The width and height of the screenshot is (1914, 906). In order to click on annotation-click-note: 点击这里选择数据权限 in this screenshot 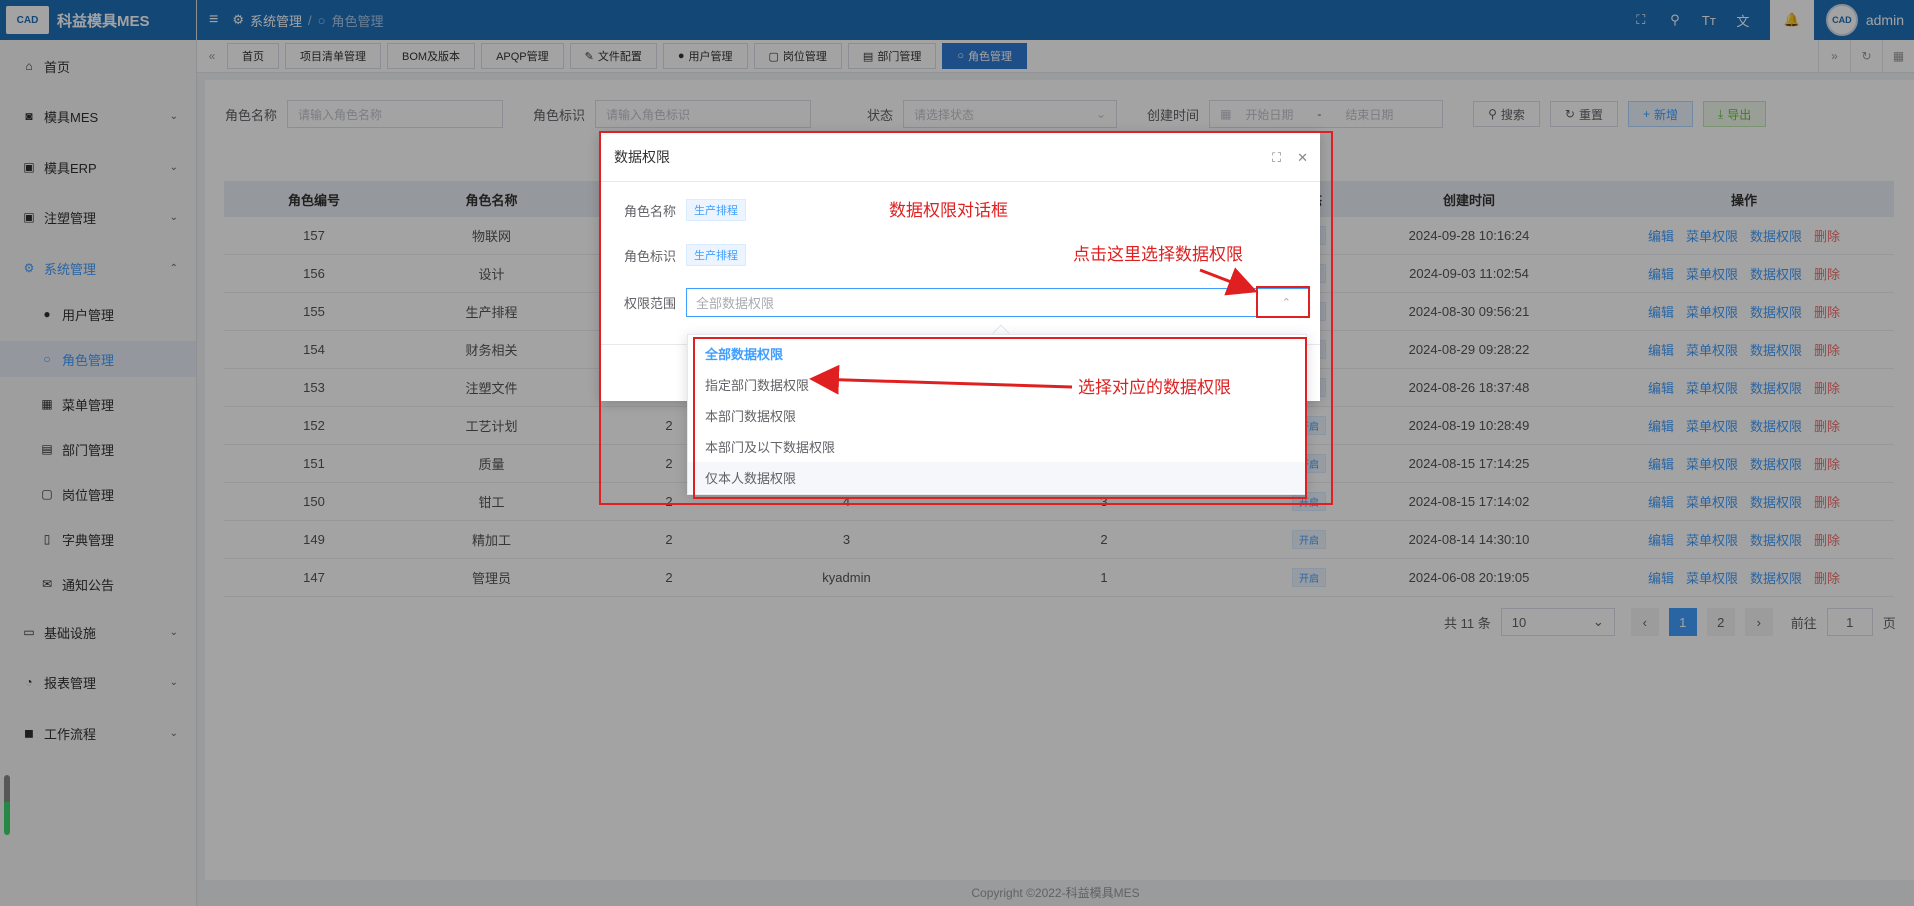, I will do `click(1158, 254)`.